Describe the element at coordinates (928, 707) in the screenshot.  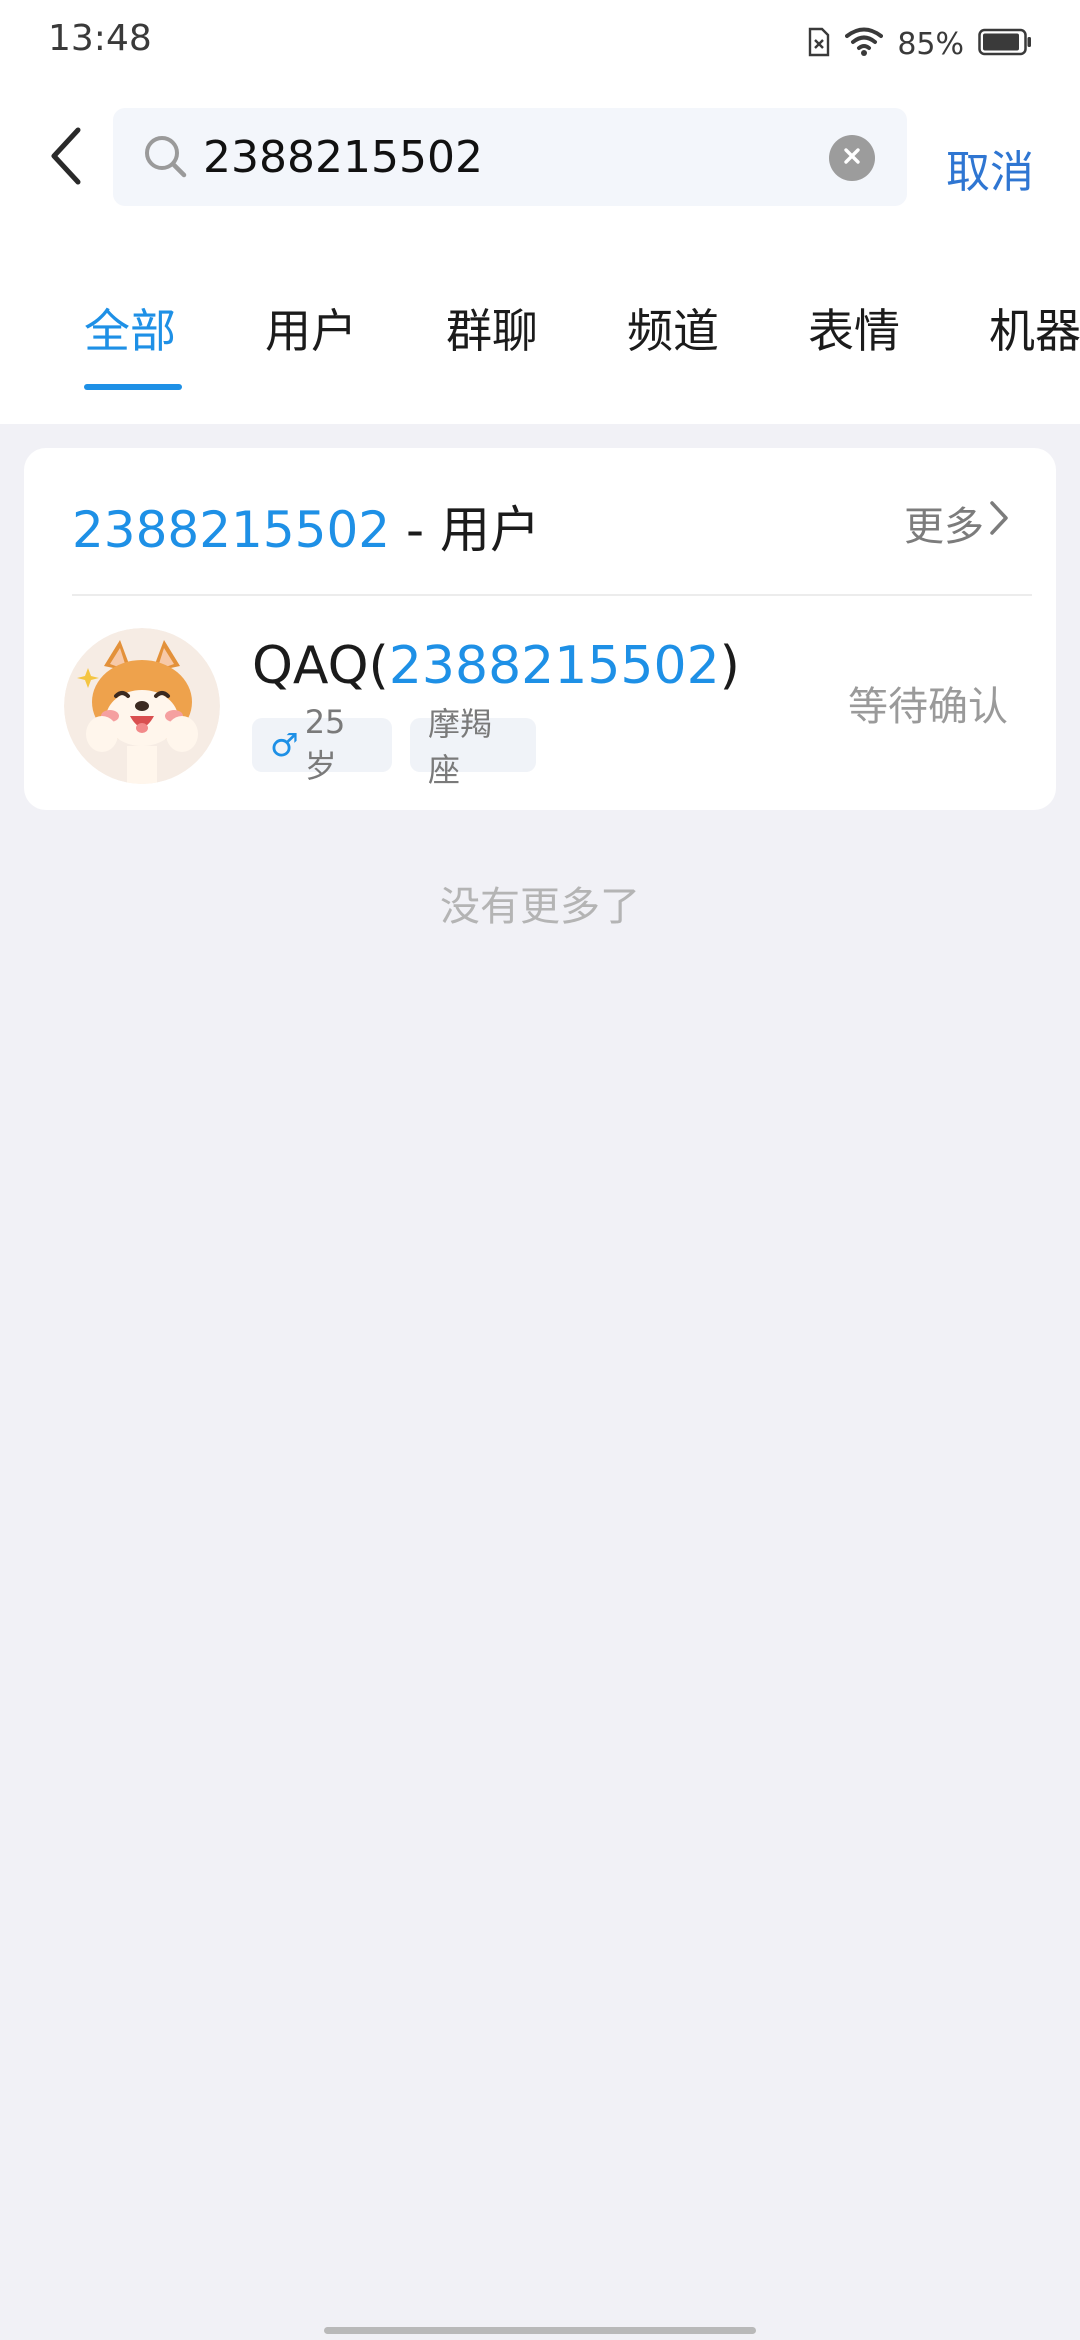
I see `status-label: 等待确认` at that location.